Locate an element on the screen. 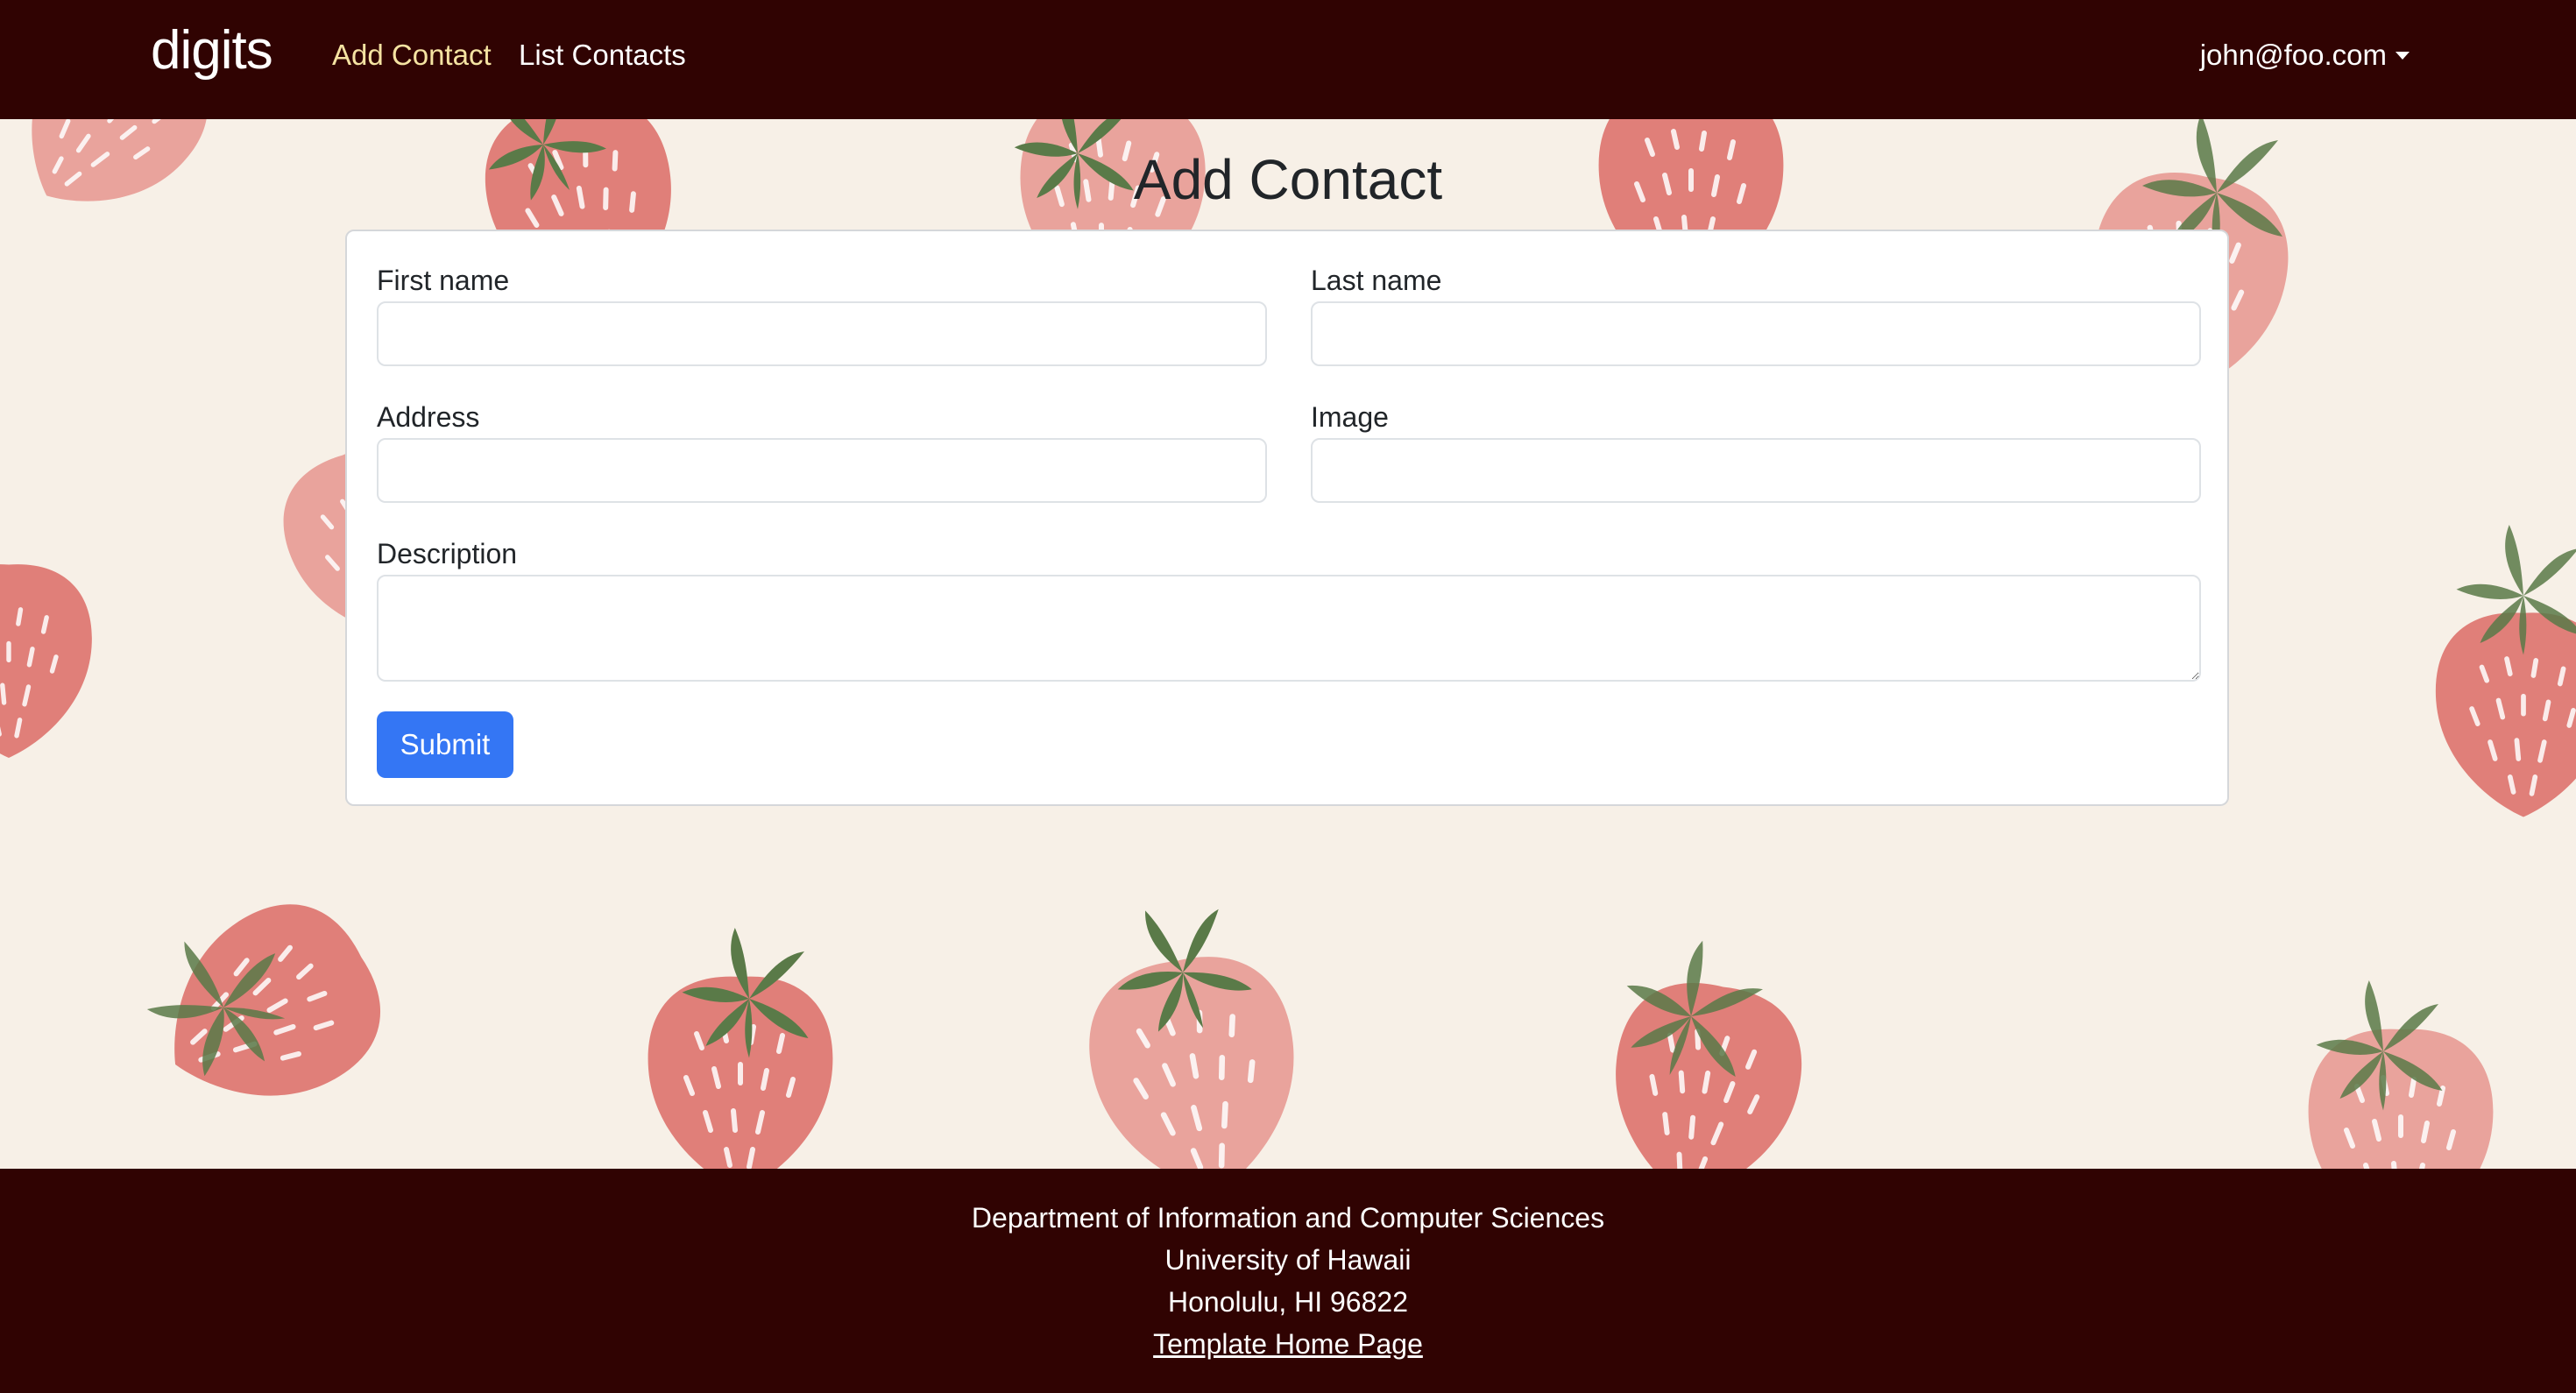  page-title: Add Contact is located at coordinates (1288, 180).